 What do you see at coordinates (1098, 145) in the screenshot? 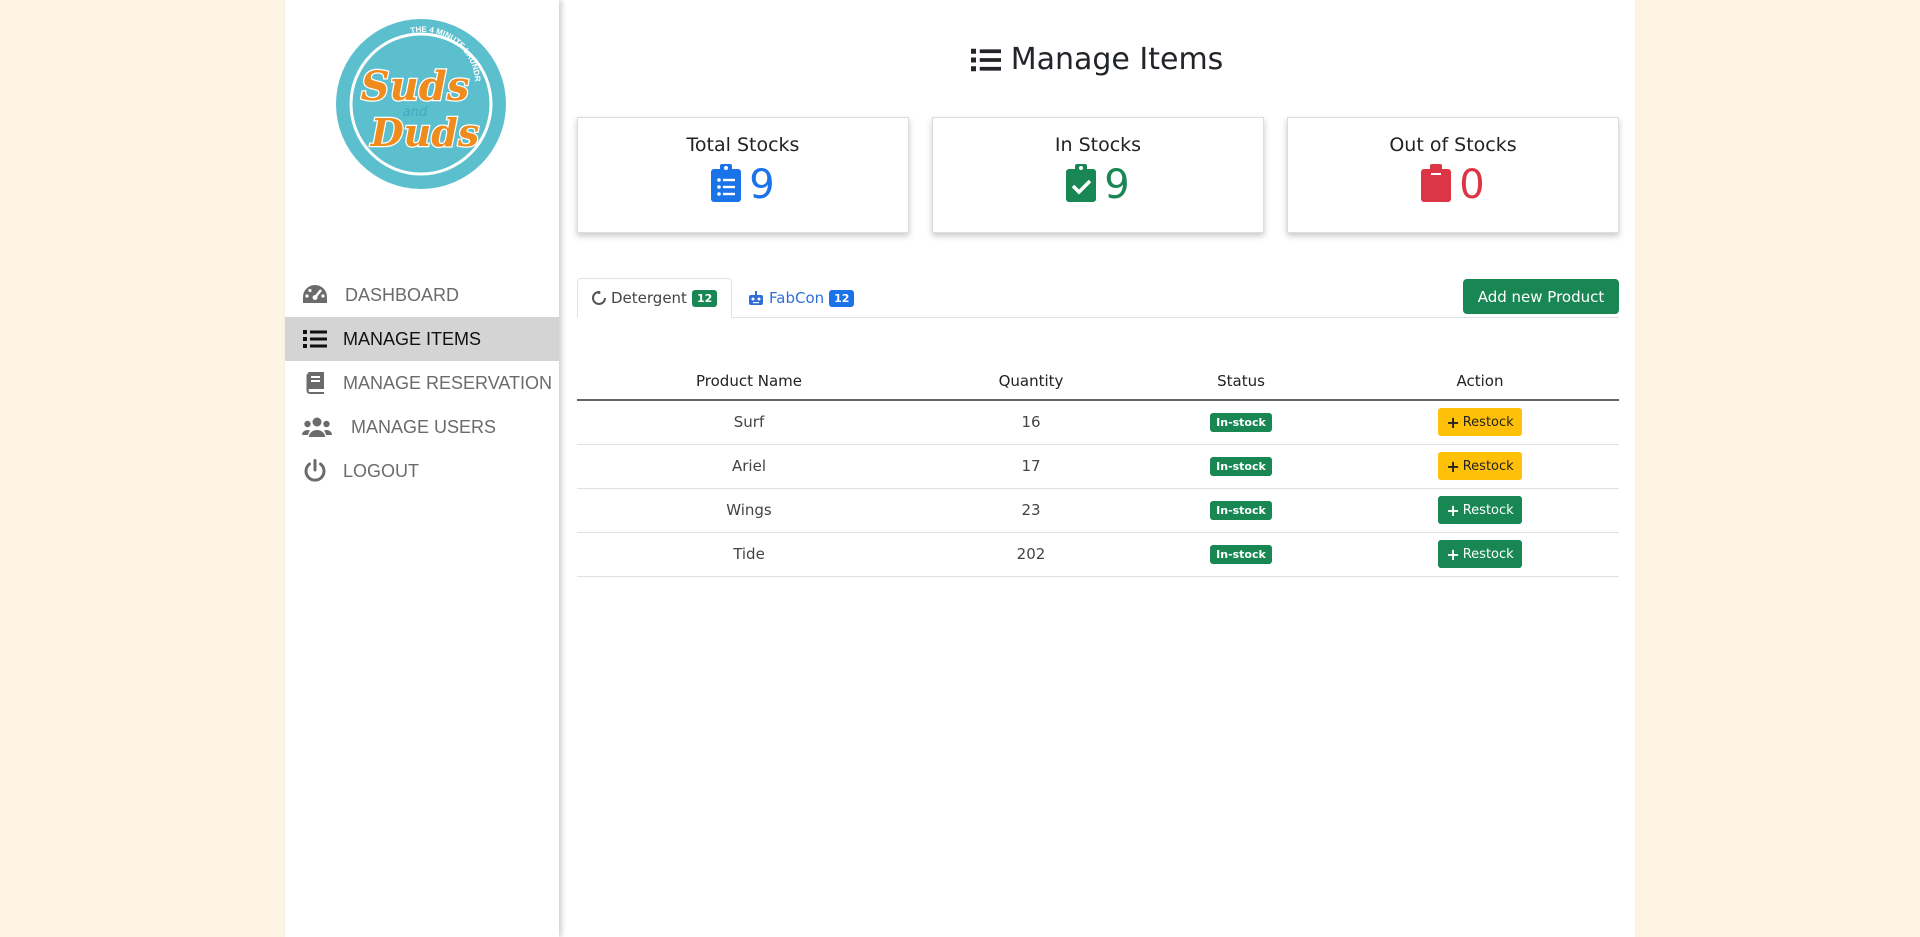
I see `card-title: In Stocks` at bounding box center [1098, 145].